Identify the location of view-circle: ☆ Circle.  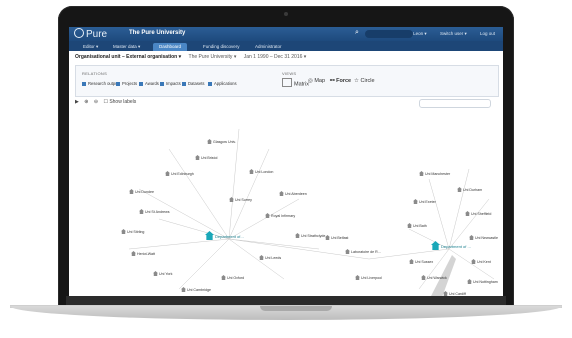
(364, 81).